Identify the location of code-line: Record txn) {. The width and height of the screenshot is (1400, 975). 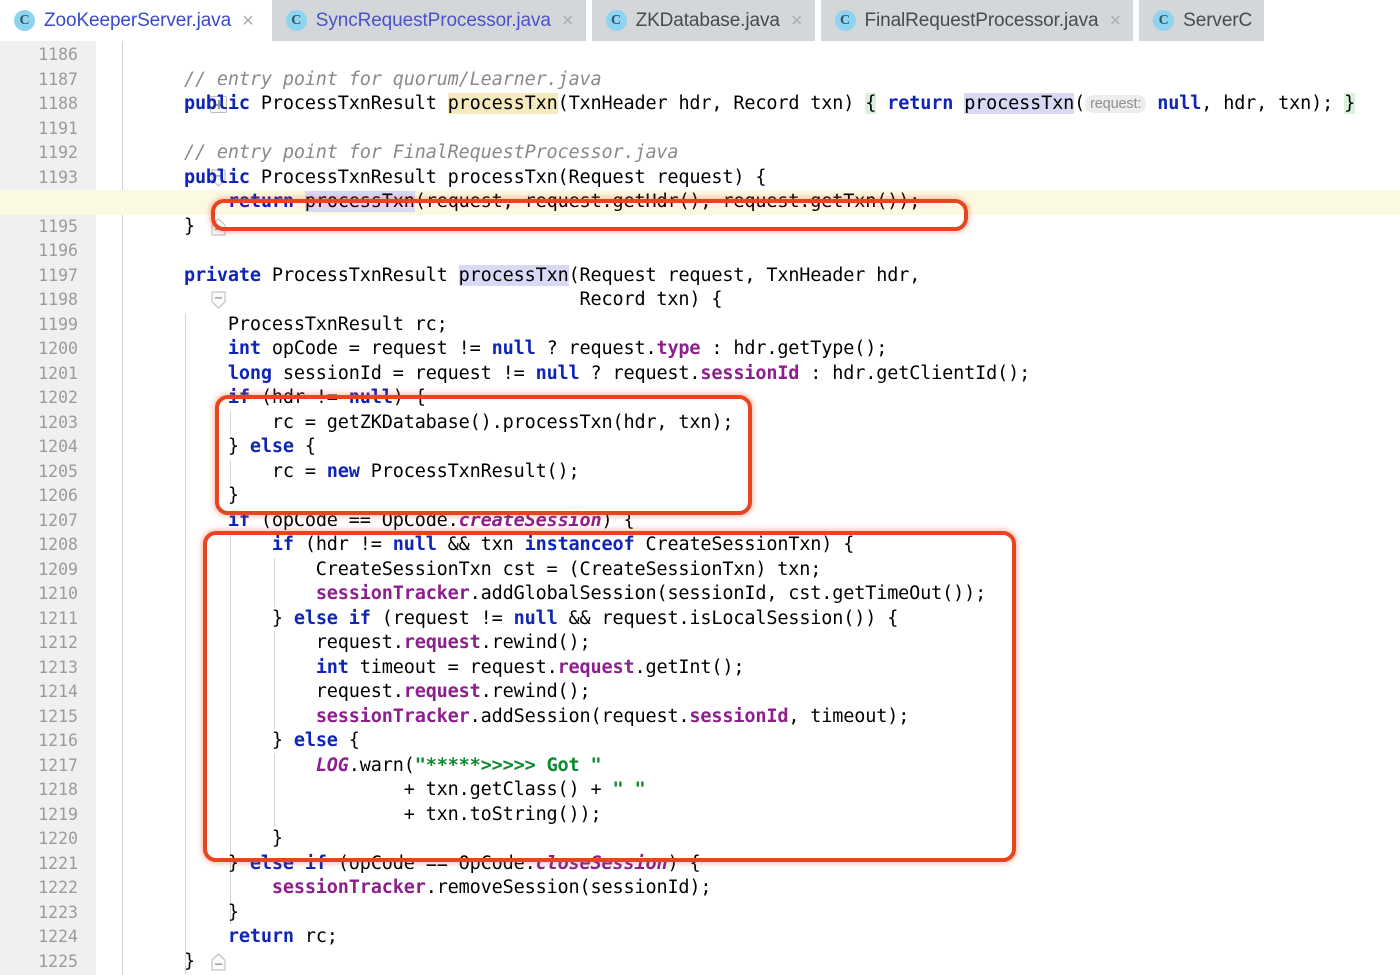
(431, 300).